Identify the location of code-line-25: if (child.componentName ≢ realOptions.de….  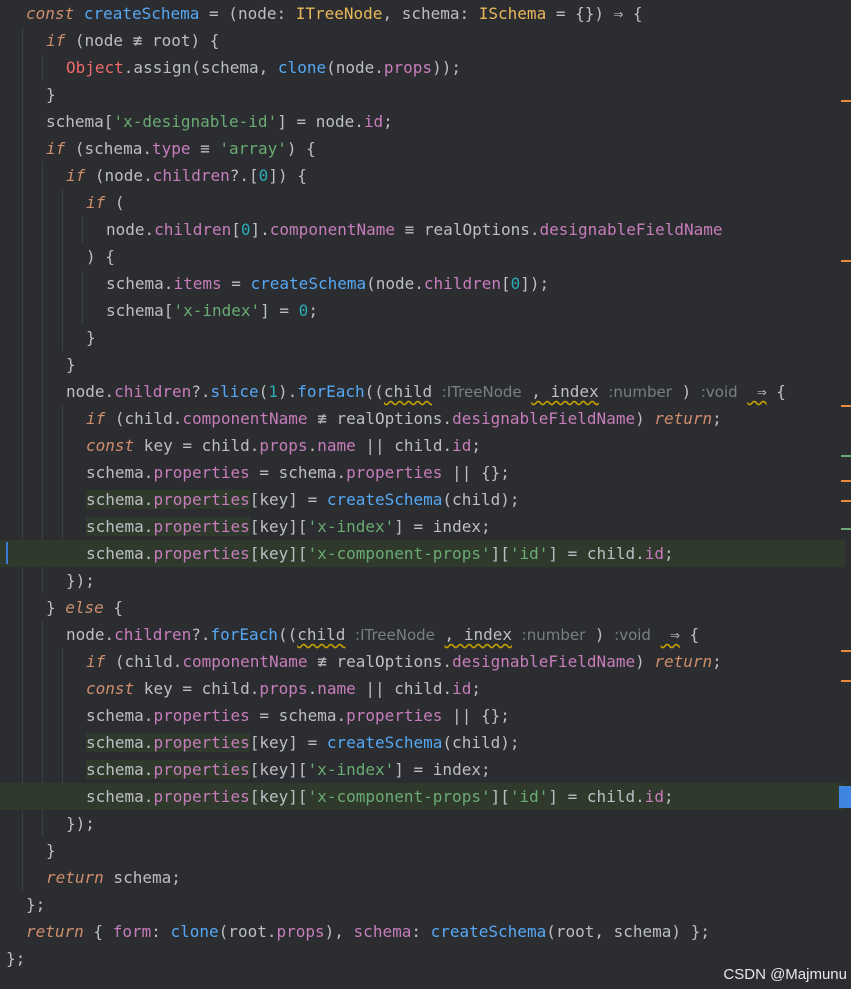
(404, 661).